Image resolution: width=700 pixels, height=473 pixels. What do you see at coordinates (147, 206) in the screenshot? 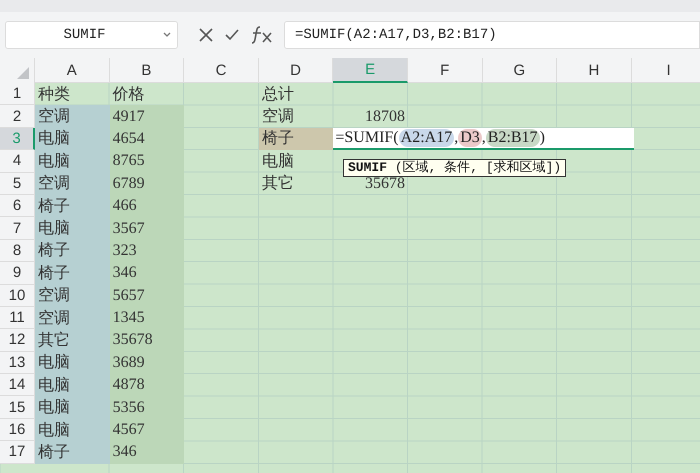
I see `table-cell: 466` at bounding box center [147, 206].